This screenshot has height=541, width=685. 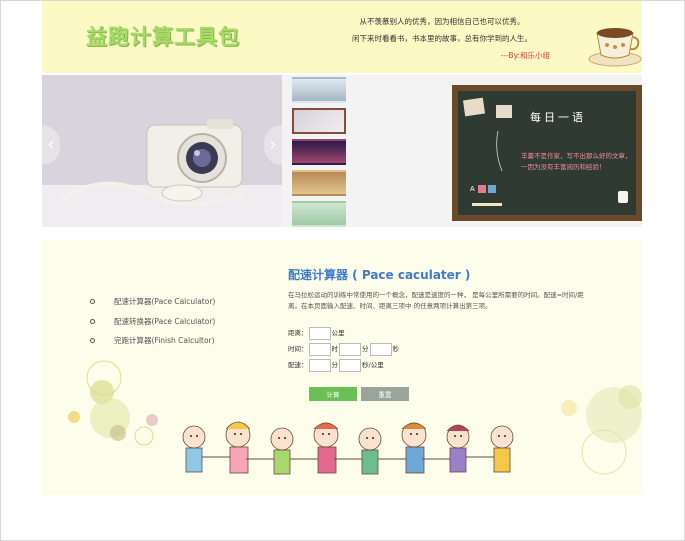 I want to click on children-illustration, so click(x=348, y=448).